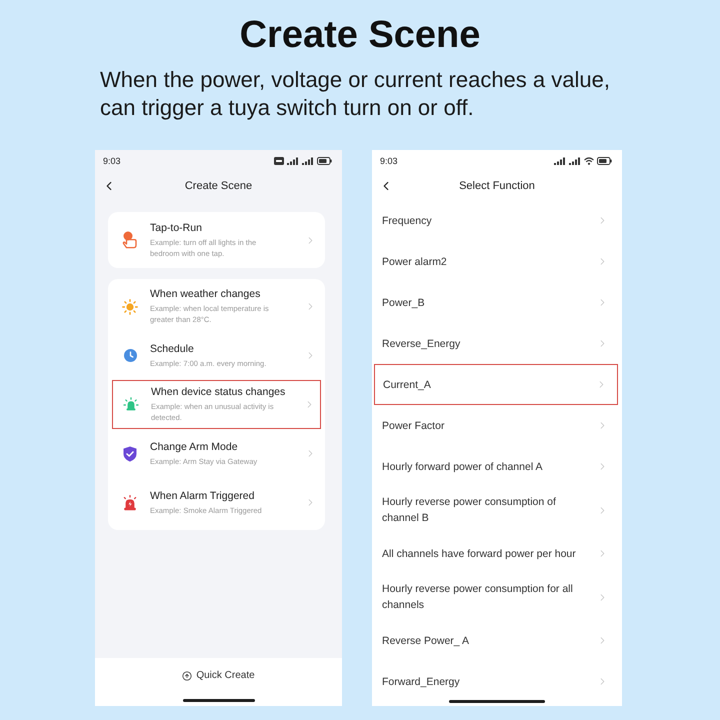 The width and height of the screenshot is (720, 720). Describe the element at coordinates (497, 681) in the screenshot. I see `function-option: Forward_Energy` at that location.